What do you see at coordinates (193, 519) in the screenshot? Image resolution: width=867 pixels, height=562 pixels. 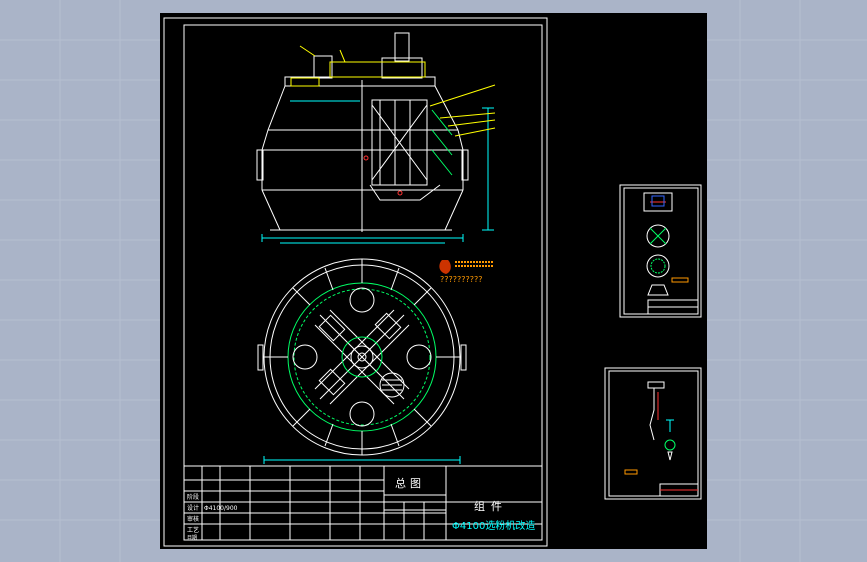 I see `row-label-review: 审核` at bounding box center [193, 519].